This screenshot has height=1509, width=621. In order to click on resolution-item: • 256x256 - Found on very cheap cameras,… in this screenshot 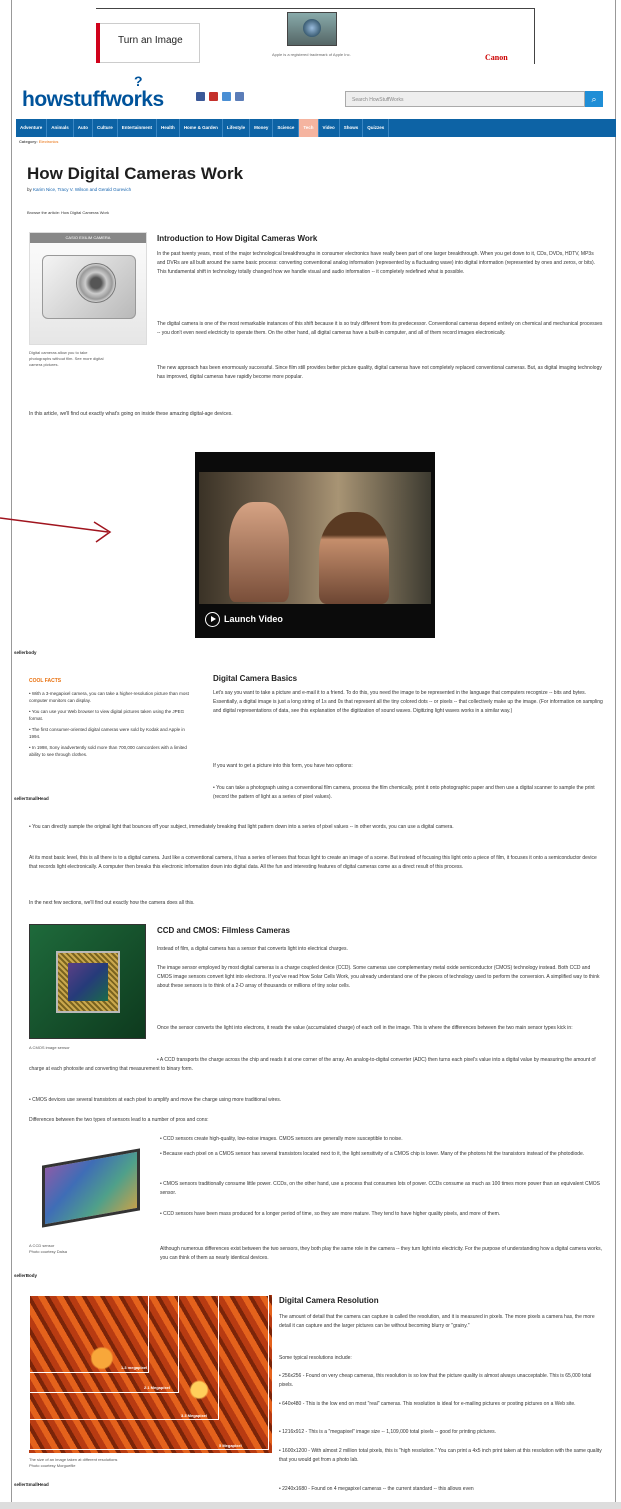, I will do `click(435, 1380)`.